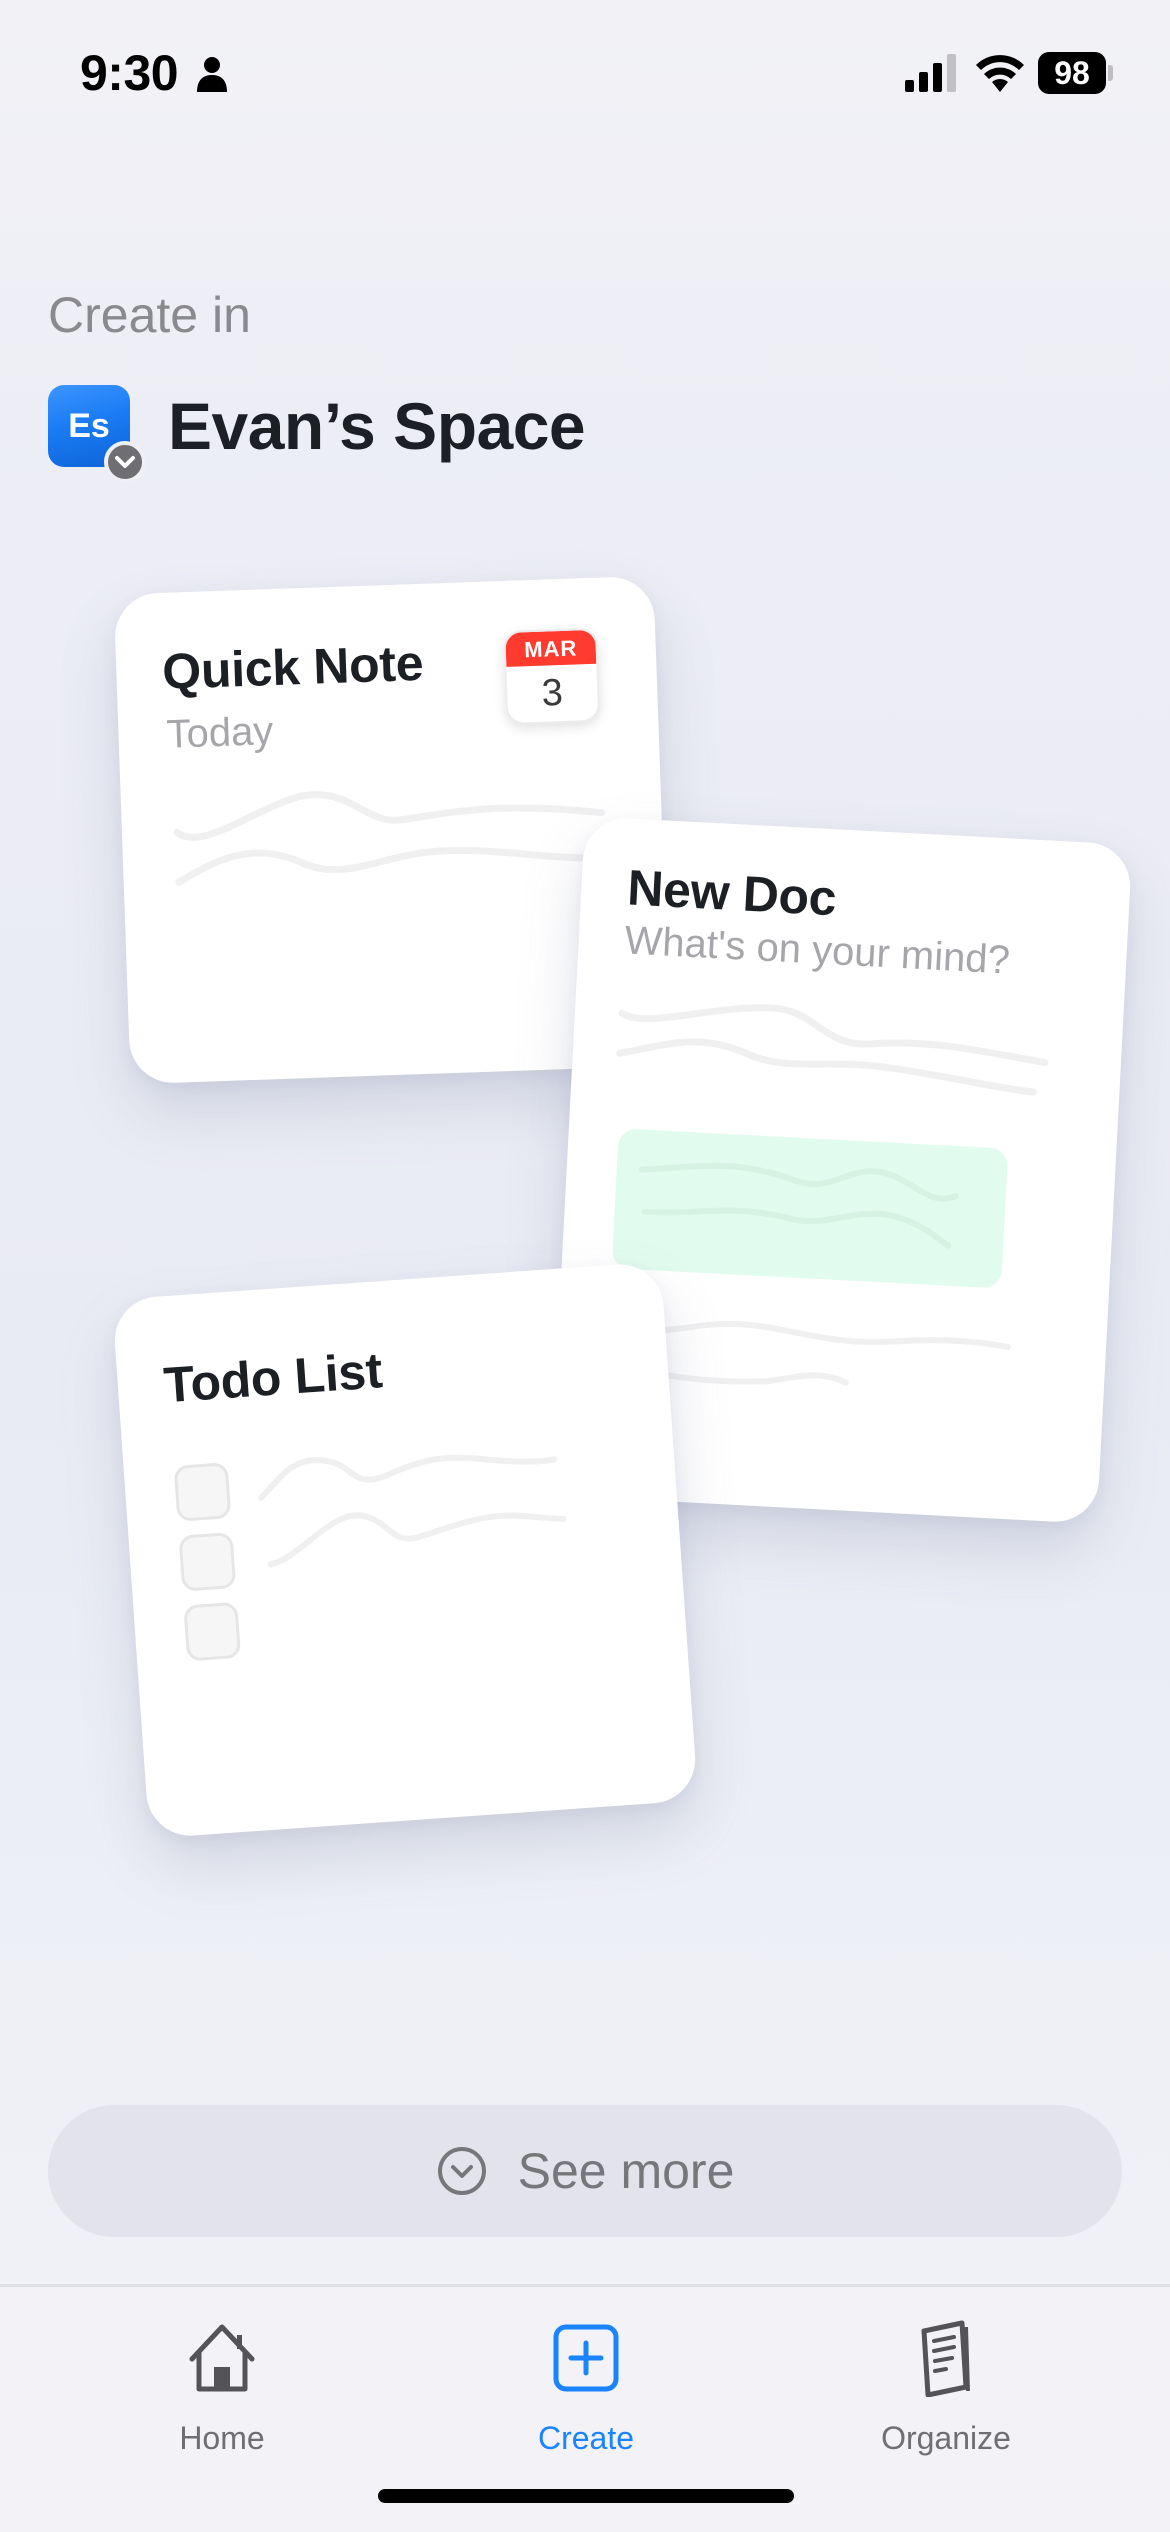 This screenshot has width=1170, height=2532. What do you see at coordinates (732, 893) in the screenshot?
I see `card-title: New Doc` at bounding box center [732, 893].